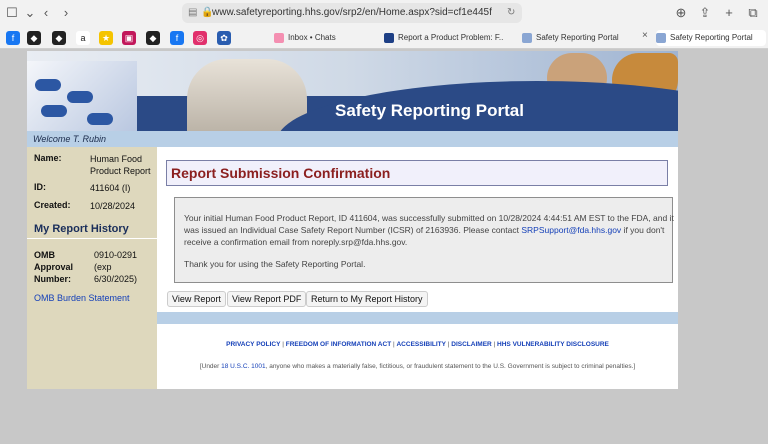 The image size is (768, 444). I want to click on back-icon: ‹, so click(46, 13).